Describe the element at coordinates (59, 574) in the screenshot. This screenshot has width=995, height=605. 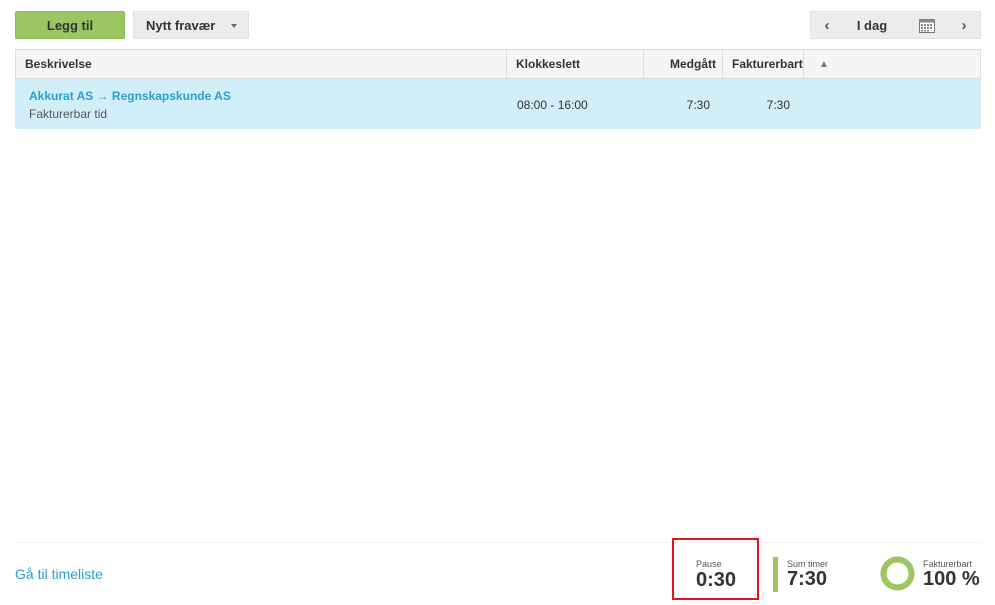
I see `go-to-timesheet-link: Gå til timeliste` at that location.